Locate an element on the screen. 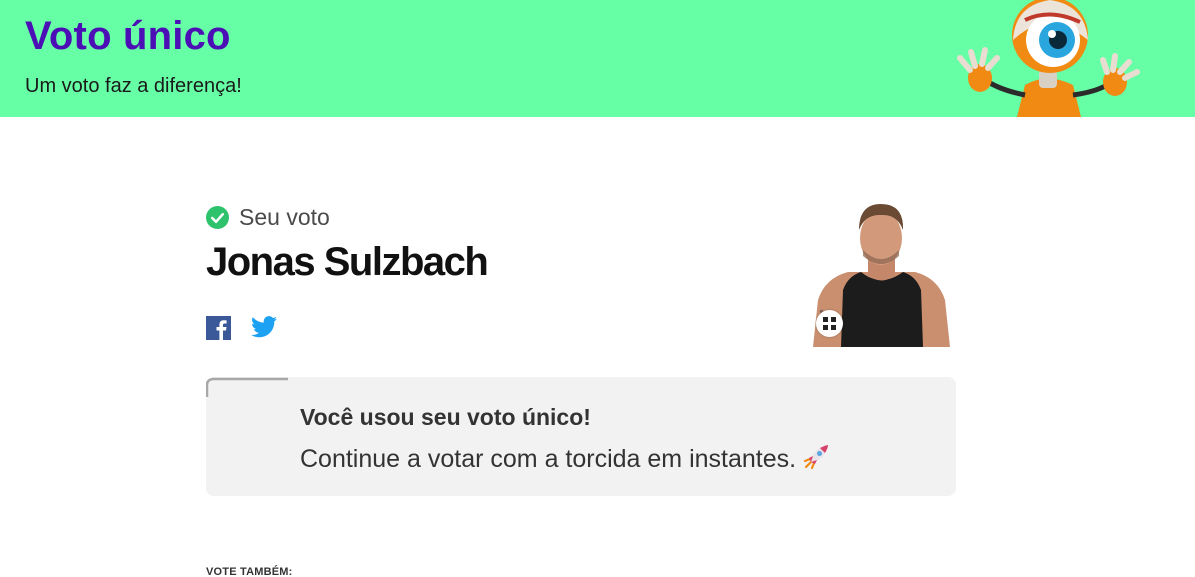 This screenshot has height=577, width=1195. participant-name: Jonas Sulzbach is located at coordinates (347, 262).